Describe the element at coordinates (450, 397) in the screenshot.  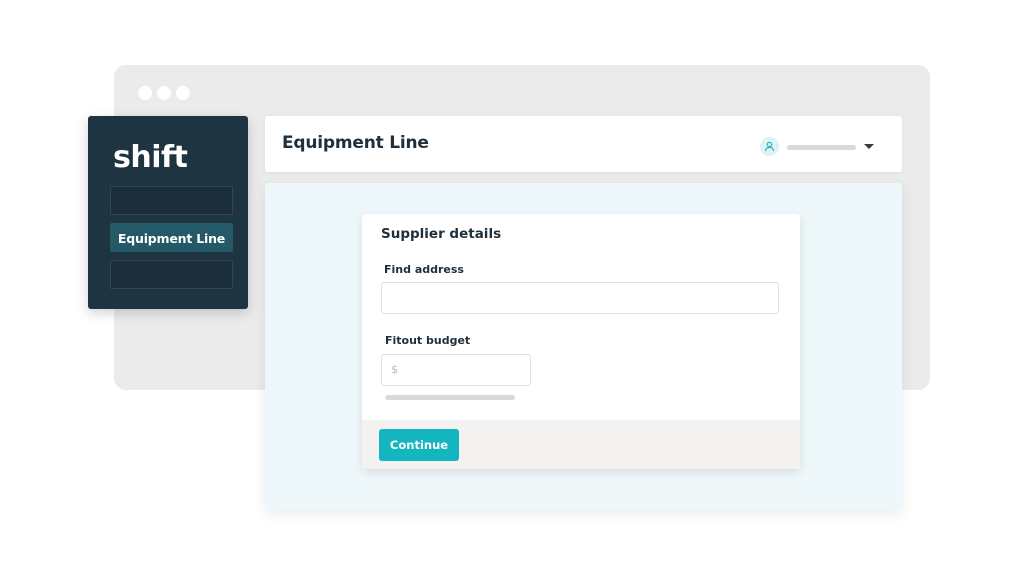
I see `field-hint-placeholder` at that location.